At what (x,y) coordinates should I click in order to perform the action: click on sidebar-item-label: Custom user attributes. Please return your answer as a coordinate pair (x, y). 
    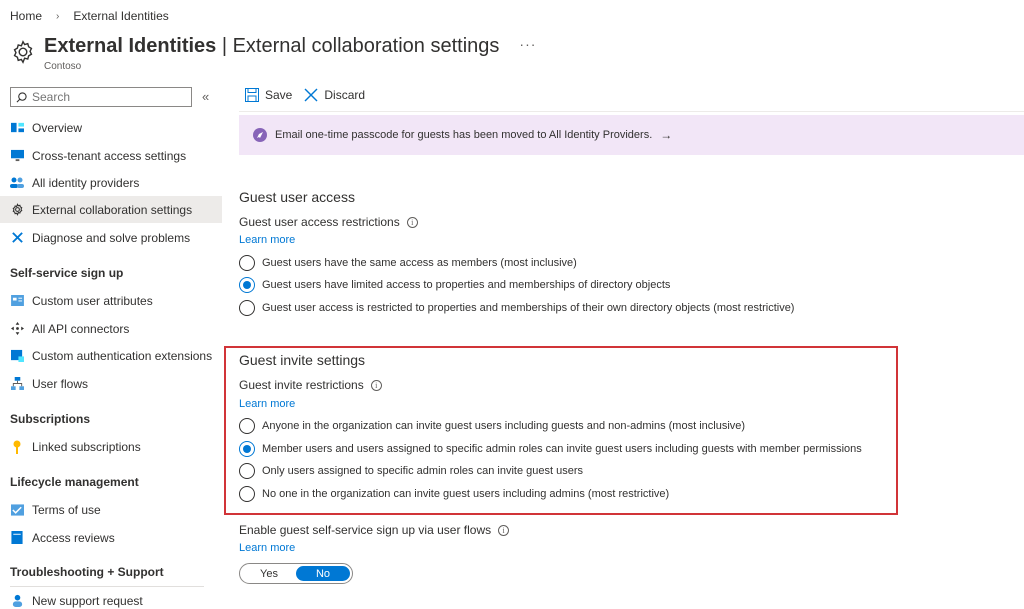
    Looking at the image, I should click on (92, 300).